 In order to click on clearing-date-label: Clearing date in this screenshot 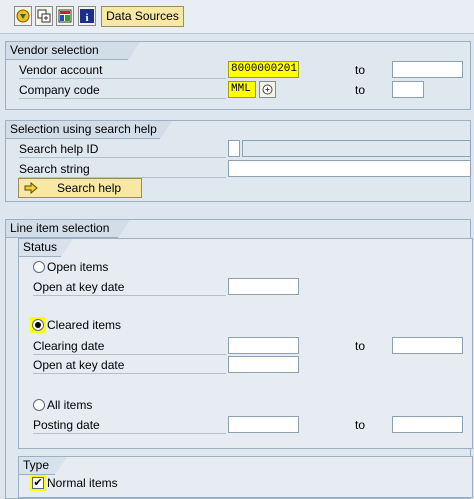, I will do `click(129, 346)`.